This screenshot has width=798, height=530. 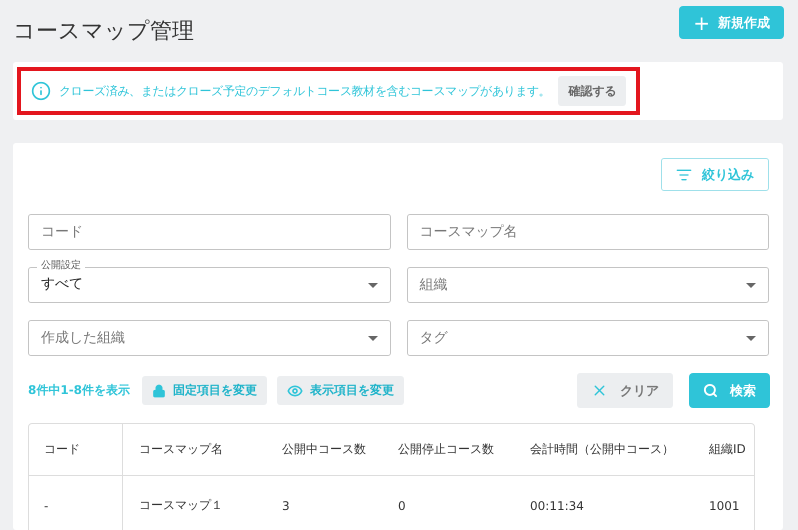 What do you see at coordinates (402, 506) in the screenshot?
I see `table-cell-text: 0` at bounding box center [402, 506].